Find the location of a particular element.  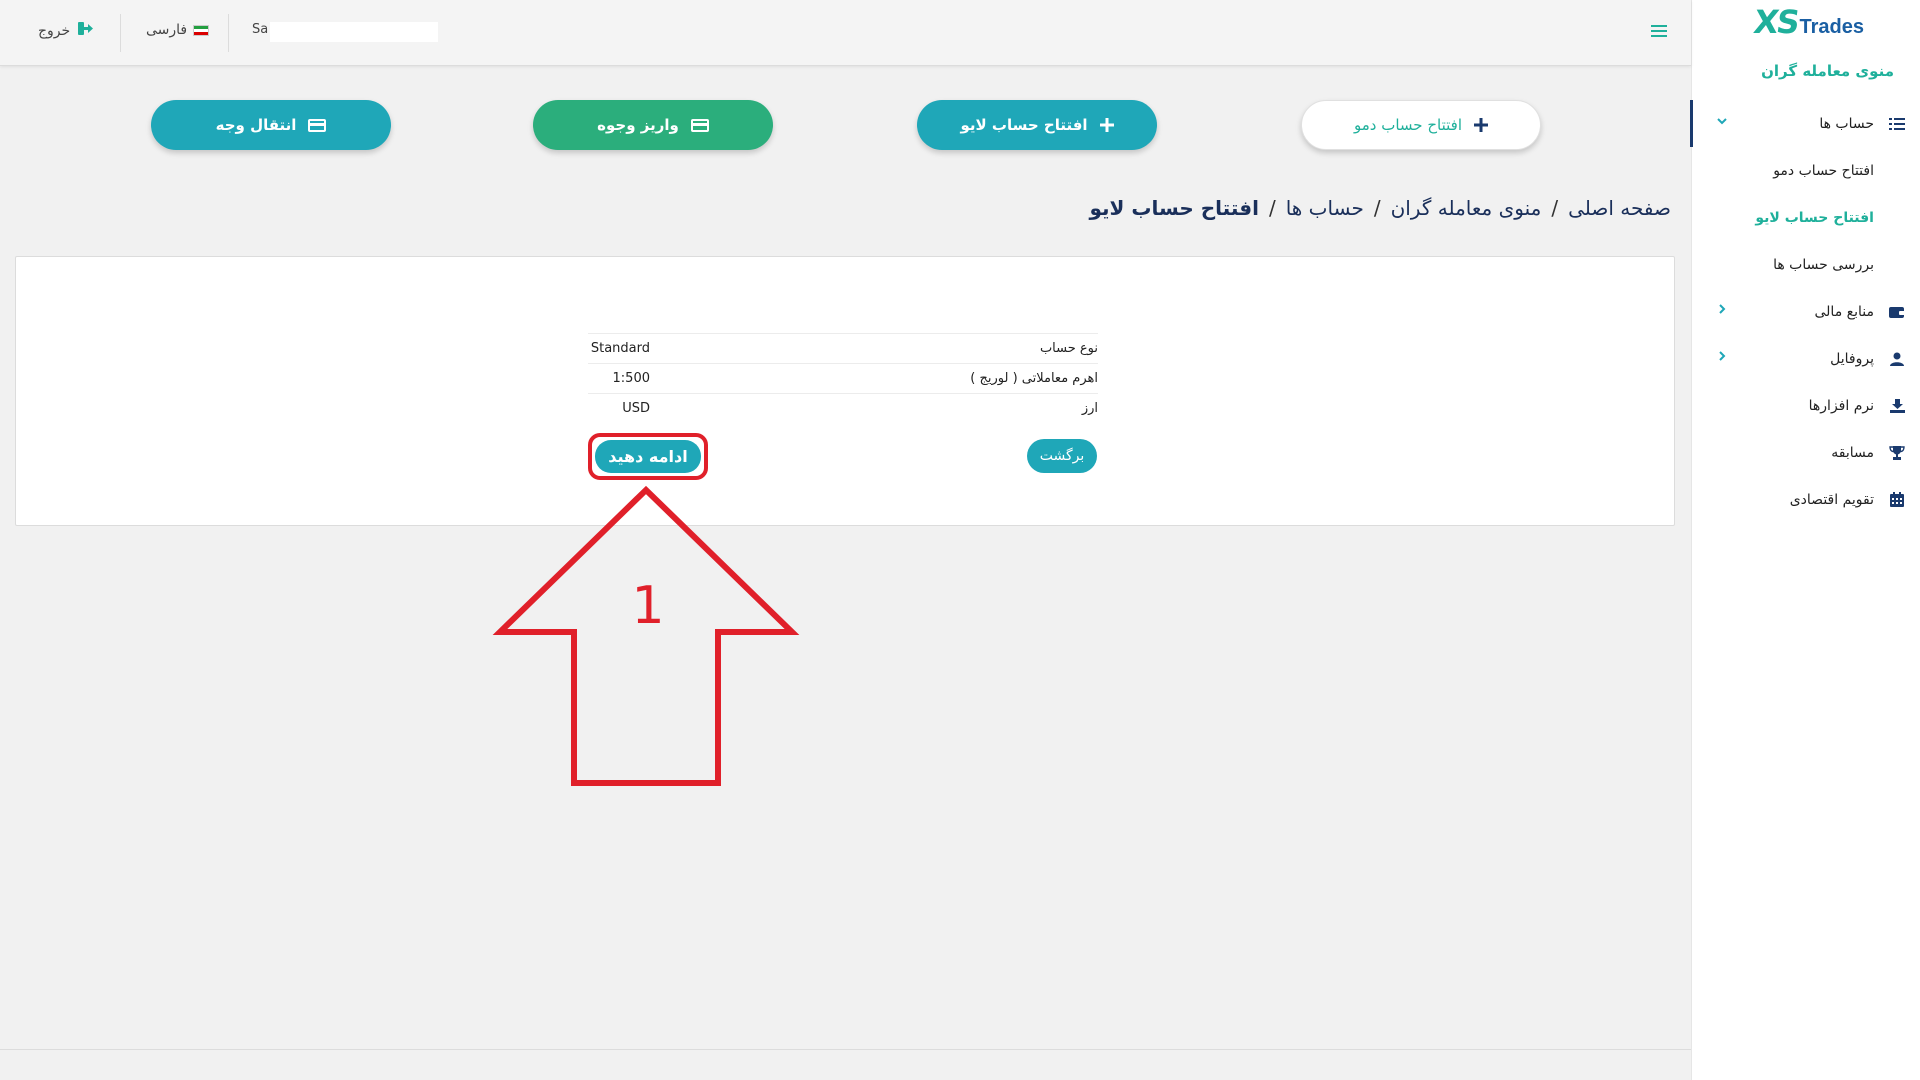

sidebar-item-label: تقویم اقتصادی is located at coordinates (1831, 499).